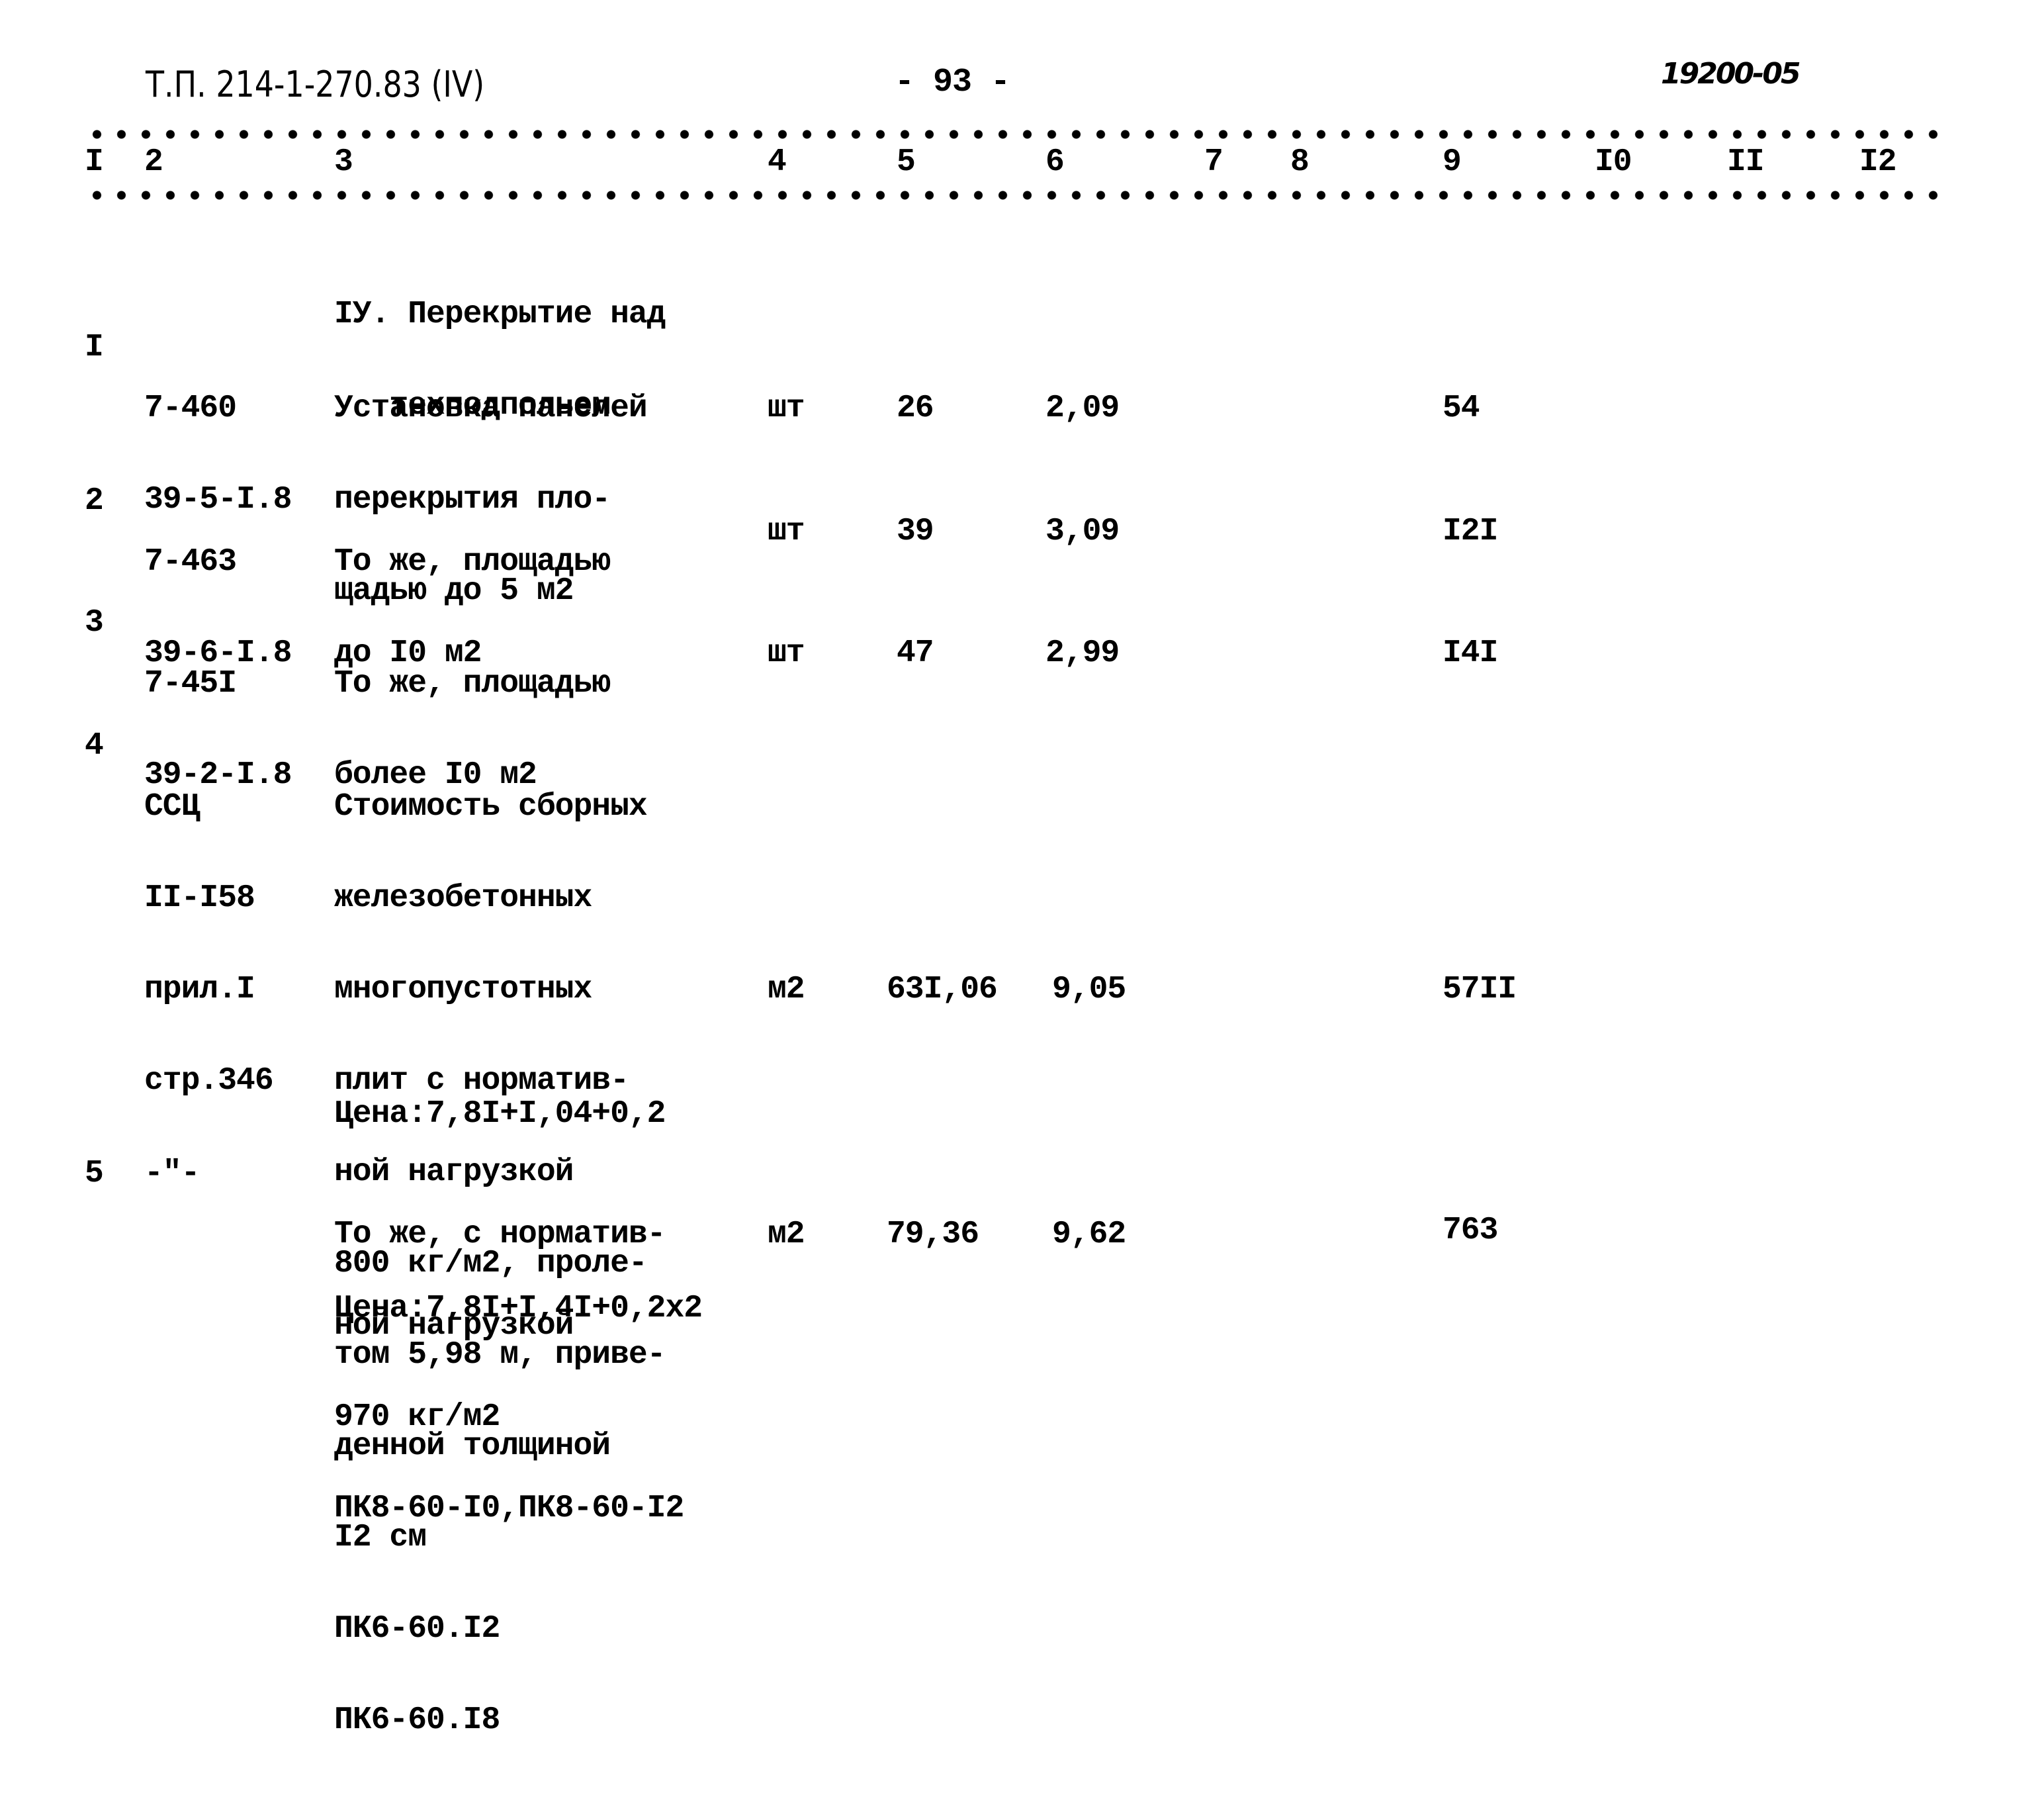  What do you see at coordinates (1470, 1230) in the screenshot?
I see `row-total: 763` at bounding box center [1470, 1230].